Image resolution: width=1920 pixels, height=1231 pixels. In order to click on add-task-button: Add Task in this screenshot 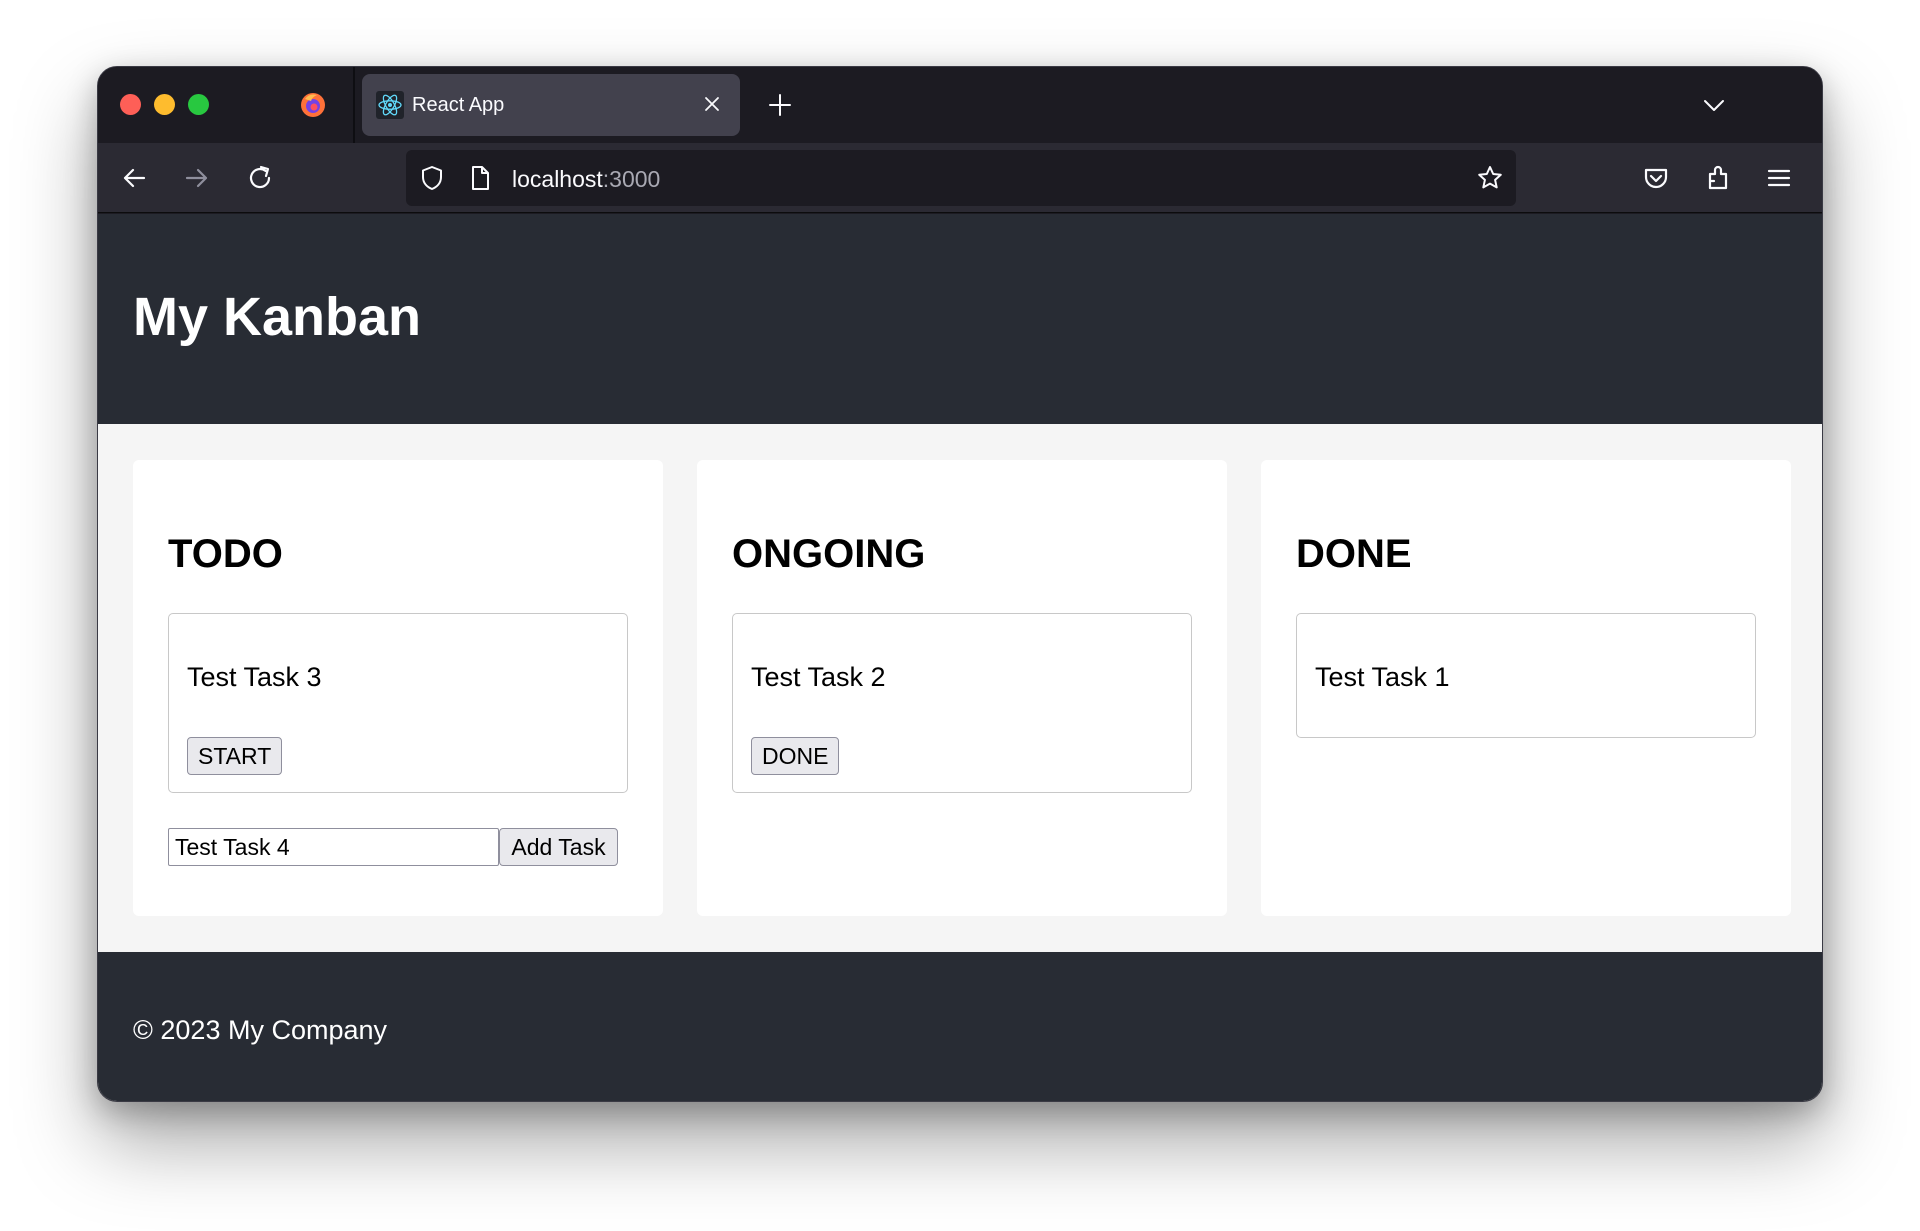, I will do `click(558, 847)`.